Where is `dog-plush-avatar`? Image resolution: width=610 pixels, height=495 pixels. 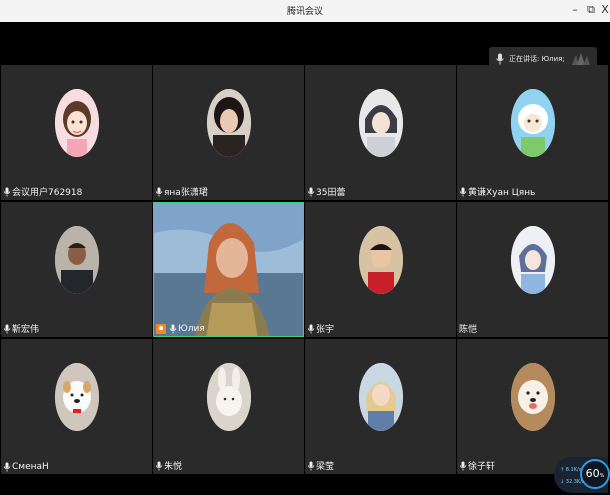
dog-plush-avatar is located at coordinates (76, 397).